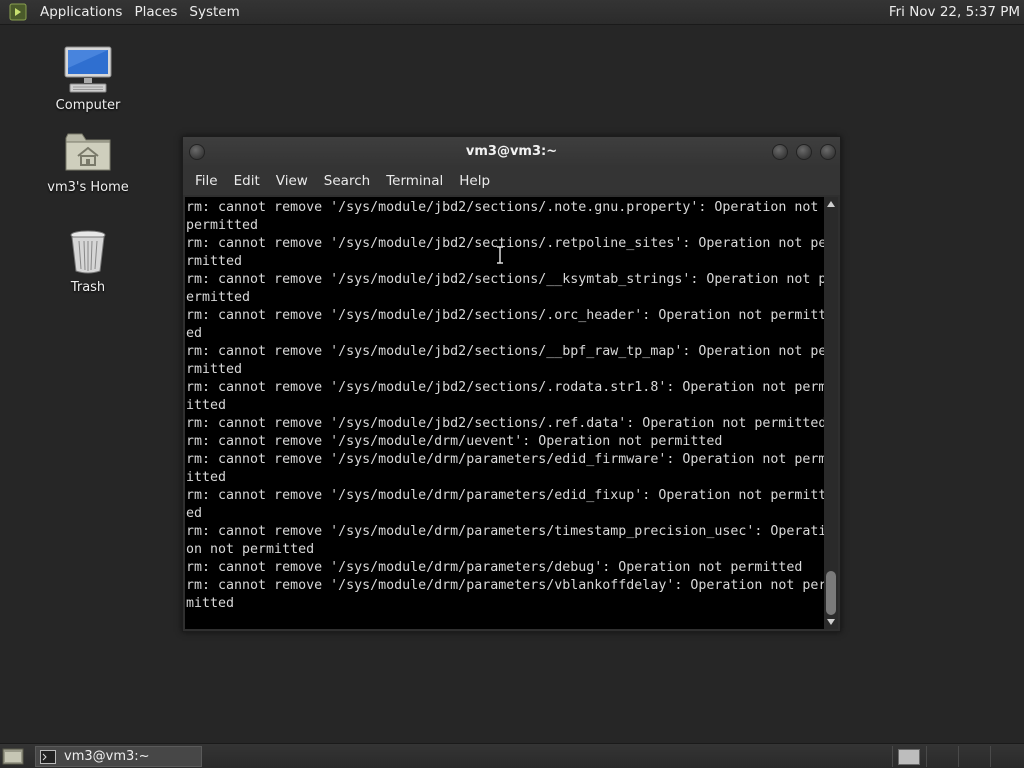 The width and height of the screenshot is (1024, 768). I want to click on taskbar-button-label: vm3@vm3:~, so click(107, 756).